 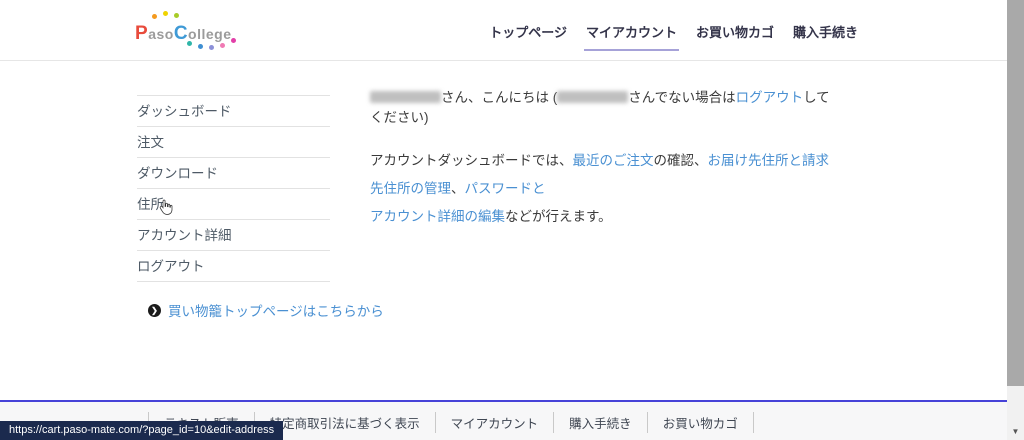 What do you see at coordinates (680, 160) in the screenshot?
I see `description-text: の確認、` at bounding box center [680, 160].